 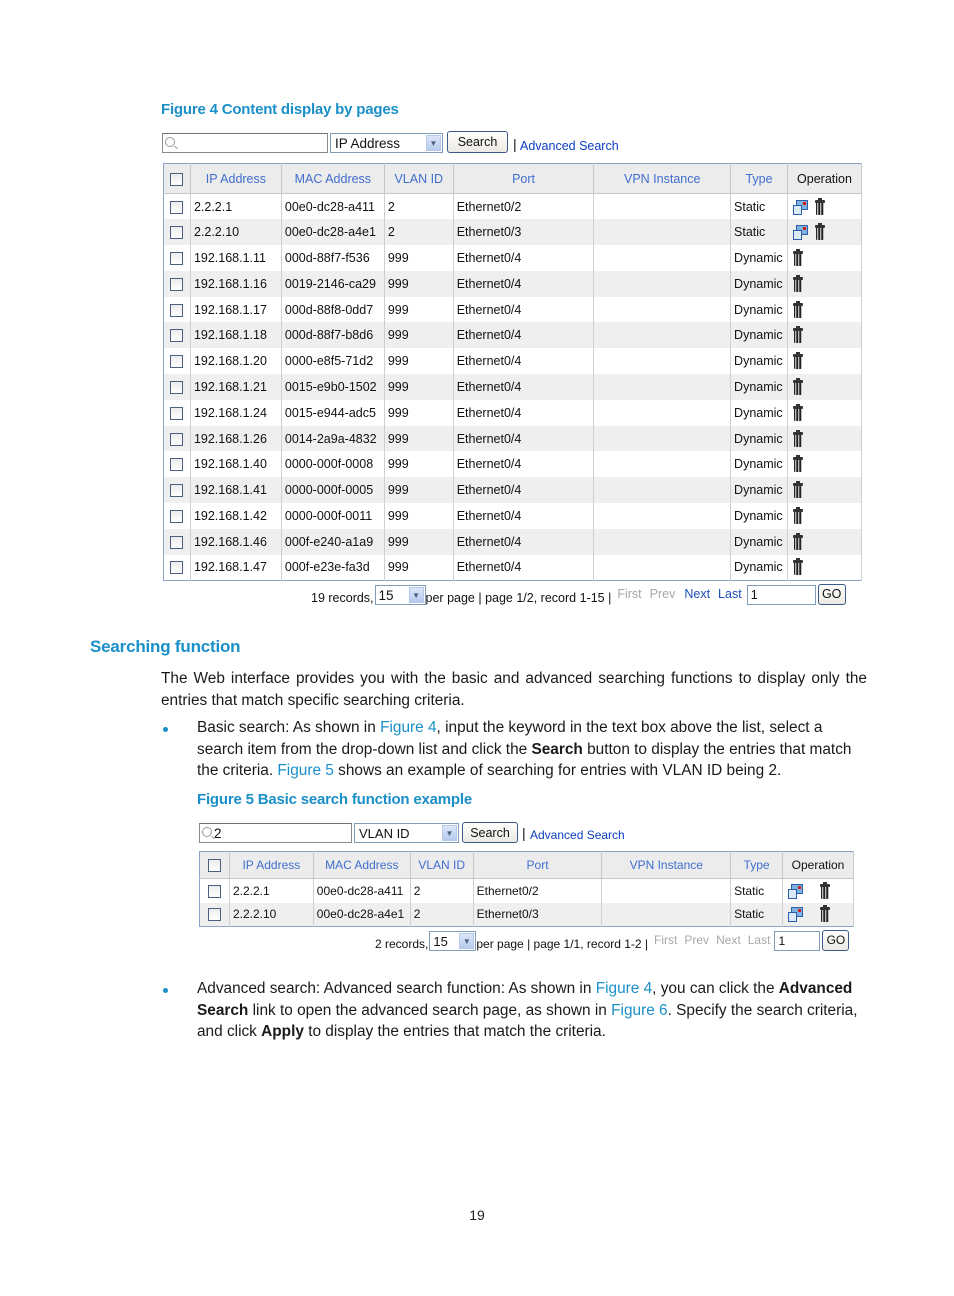 I want to click on search-input, so click(x=245, y=143).